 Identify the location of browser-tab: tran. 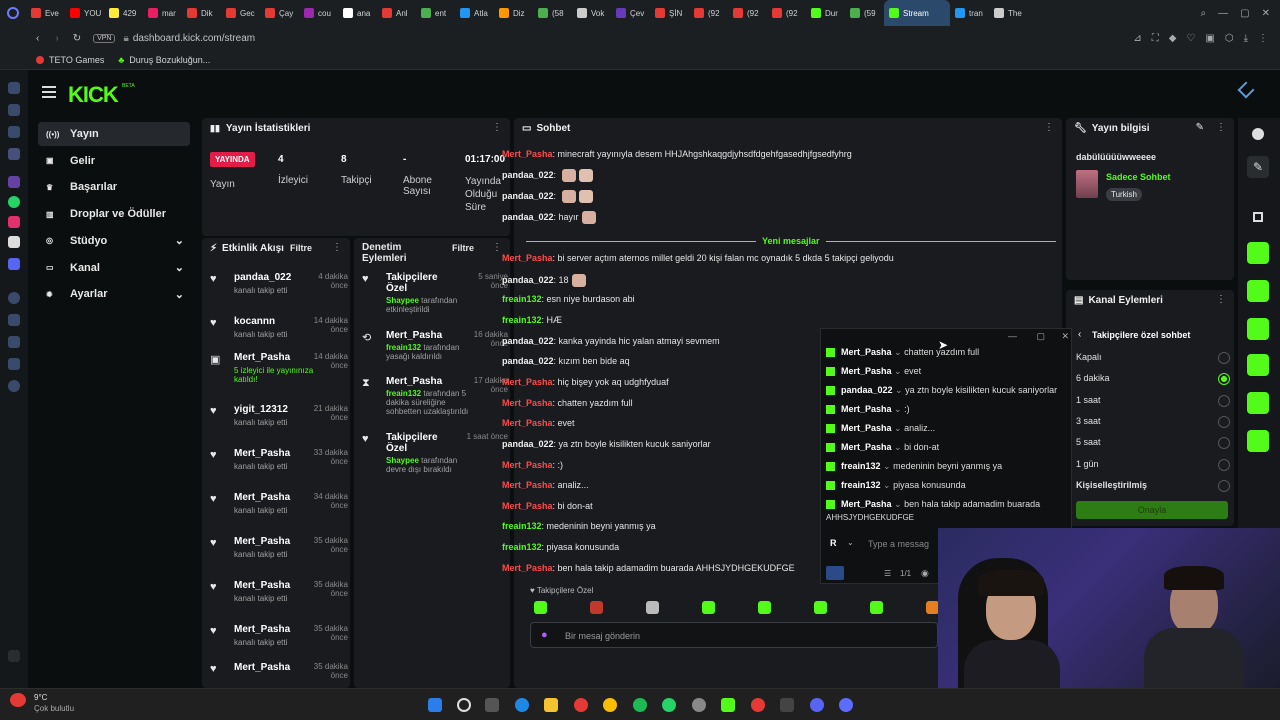
(969, 13).